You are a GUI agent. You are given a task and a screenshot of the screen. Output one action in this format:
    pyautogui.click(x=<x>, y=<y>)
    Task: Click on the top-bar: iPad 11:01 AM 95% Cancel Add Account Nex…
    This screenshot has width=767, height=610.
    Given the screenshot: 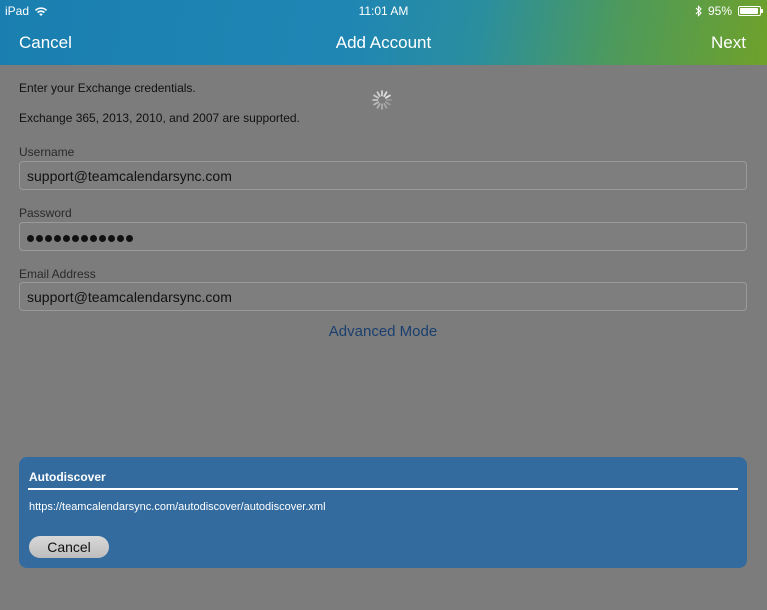 What is the action you would take?
    pyautogui.click(x=383, y=32)
    